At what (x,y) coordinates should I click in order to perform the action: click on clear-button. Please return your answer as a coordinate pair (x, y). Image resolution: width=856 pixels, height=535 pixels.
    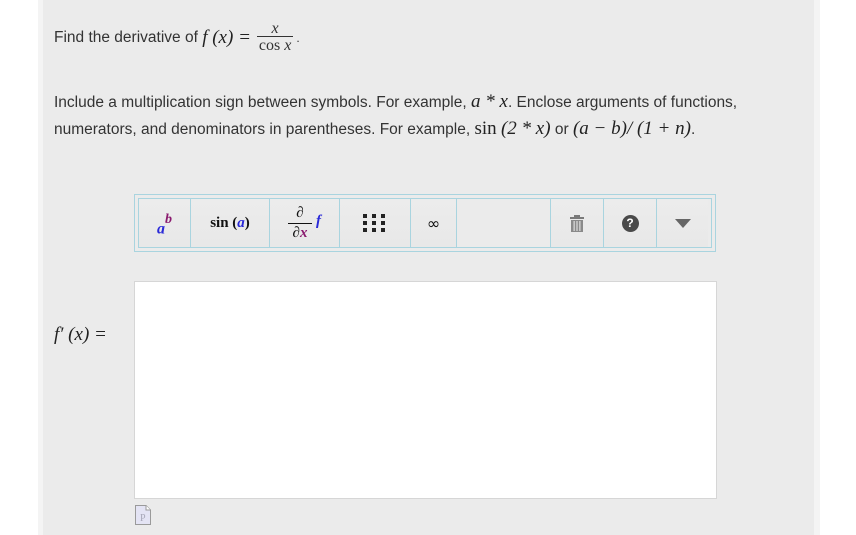
    Looking at the image, I should click on (577, 223).